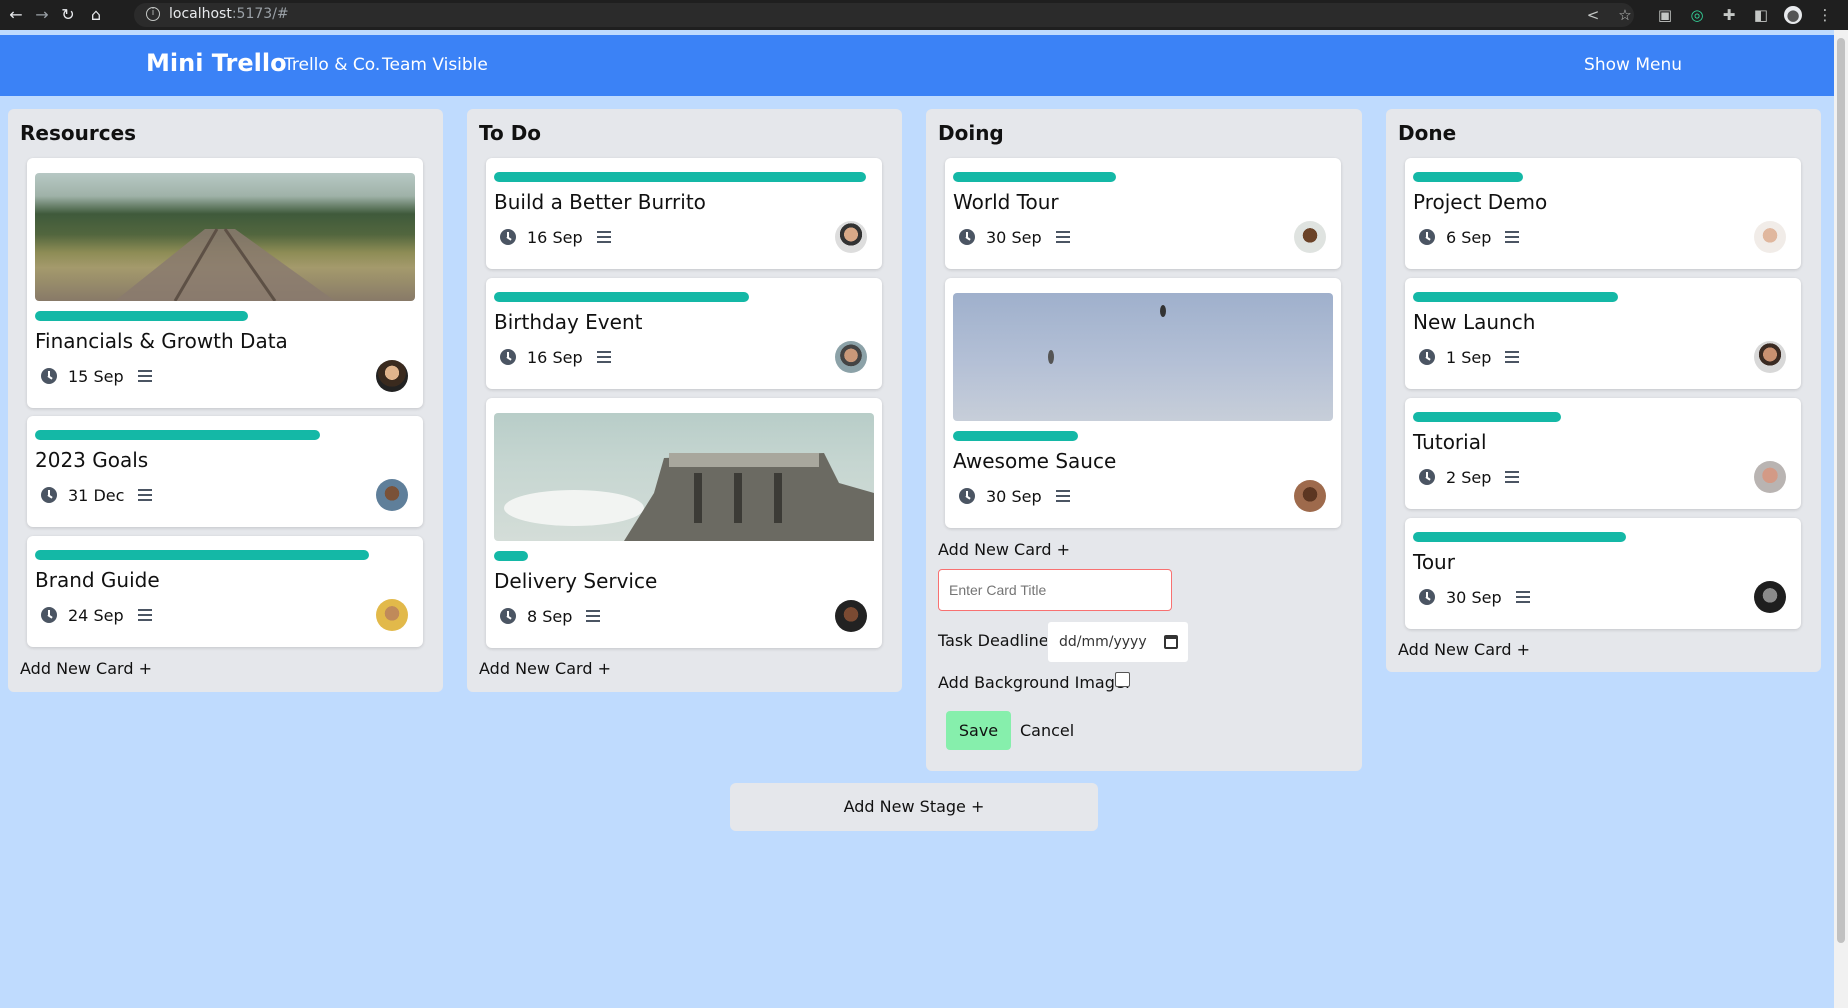  Describe the element at coordinates (92, 460) in the screenshot. I see `card-title: 2023 Goals` at that location.